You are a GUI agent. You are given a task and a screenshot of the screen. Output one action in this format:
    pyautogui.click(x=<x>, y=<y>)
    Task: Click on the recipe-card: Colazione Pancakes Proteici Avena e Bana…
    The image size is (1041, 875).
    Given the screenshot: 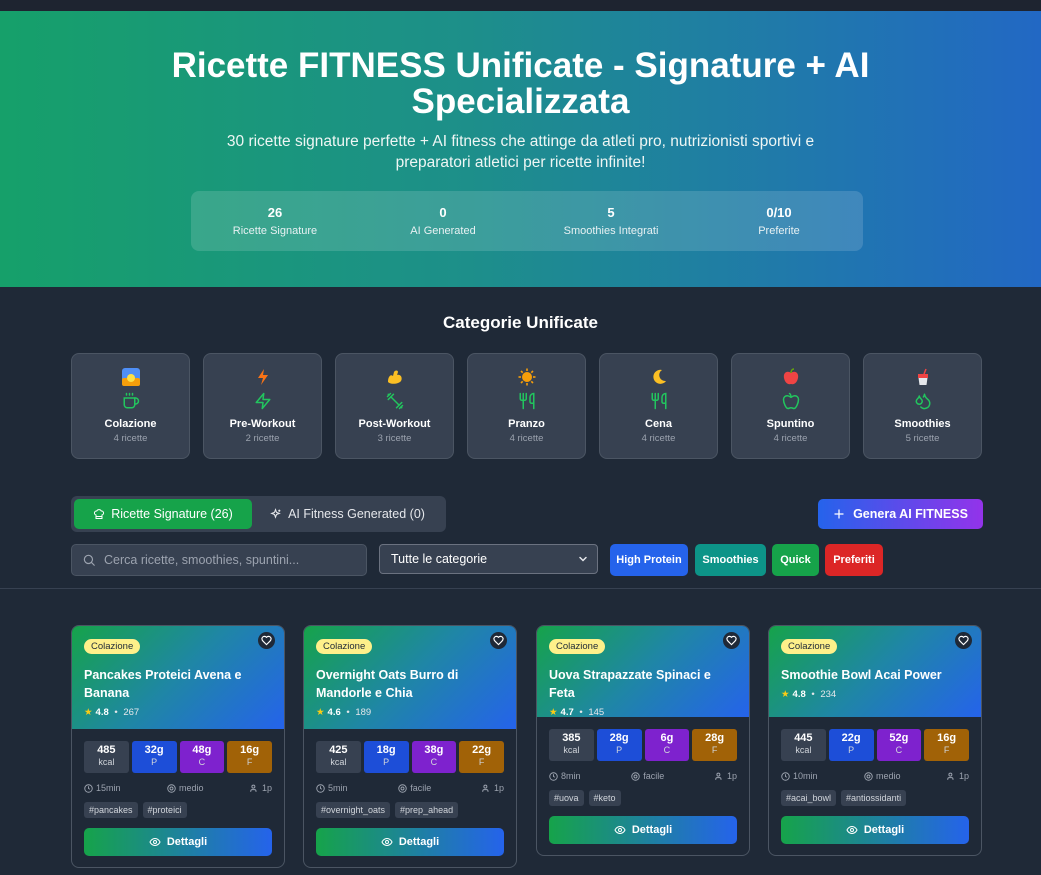 What is the action you would take?
    pyautogui.click(x=178, y=746)
    